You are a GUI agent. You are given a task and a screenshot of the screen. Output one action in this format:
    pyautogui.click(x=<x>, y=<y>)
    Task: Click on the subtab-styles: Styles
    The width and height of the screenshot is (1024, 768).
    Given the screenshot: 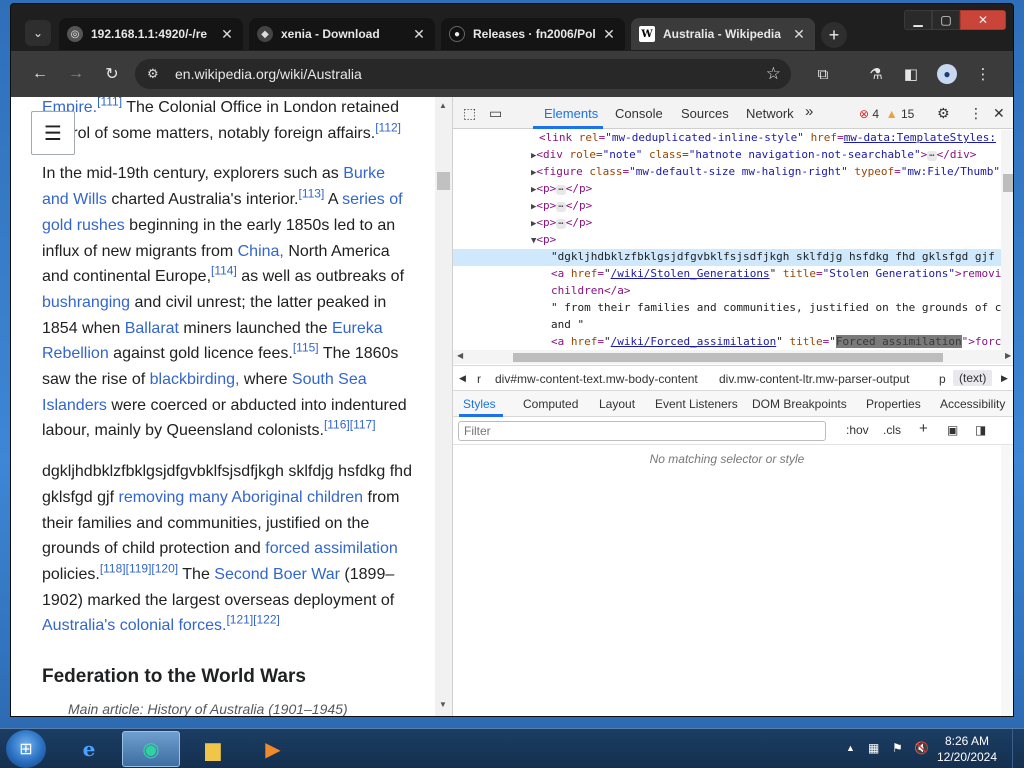 What is the action you would take?
    pyautogui.click(x=479, y=404)
    